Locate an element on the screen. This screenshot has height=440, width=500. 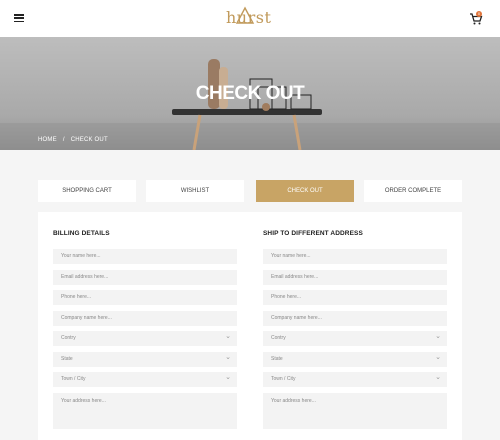
hamburger-menu-icon is located at coordinates (19, 18).